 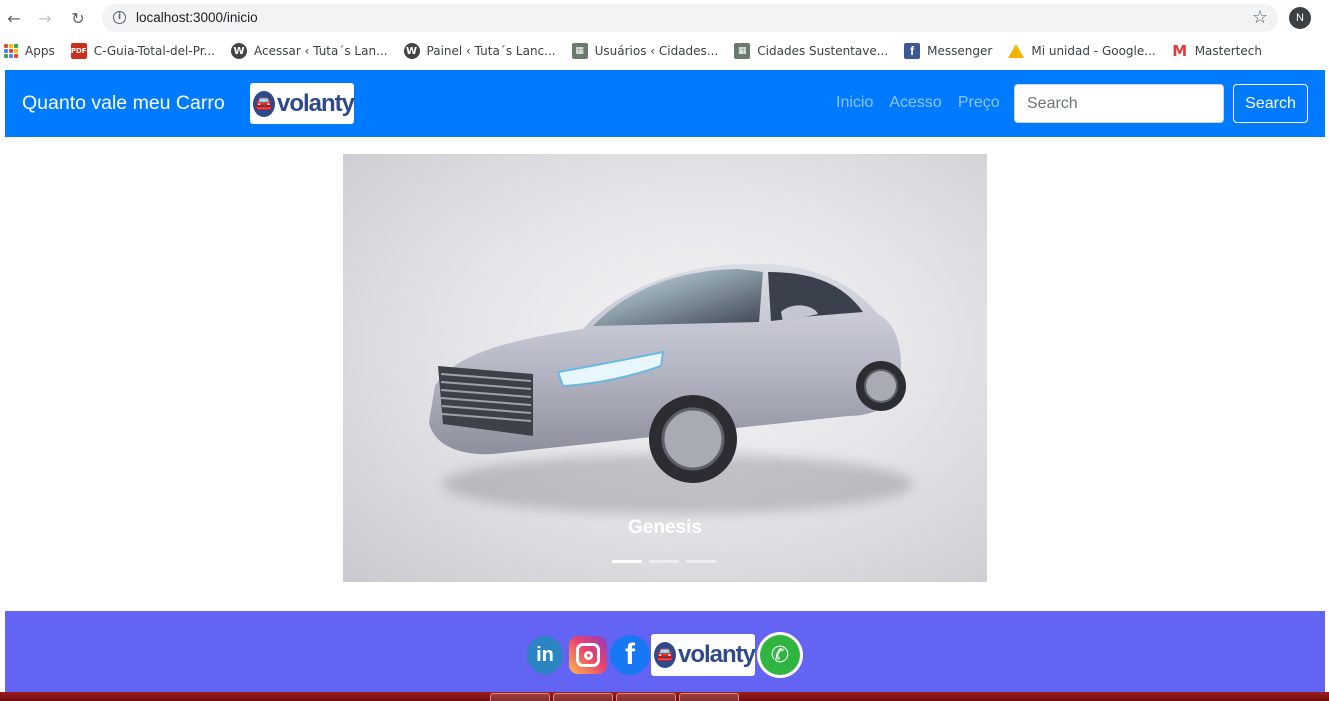 I want to click on search-button: Search, so click(x=1270, y=103).